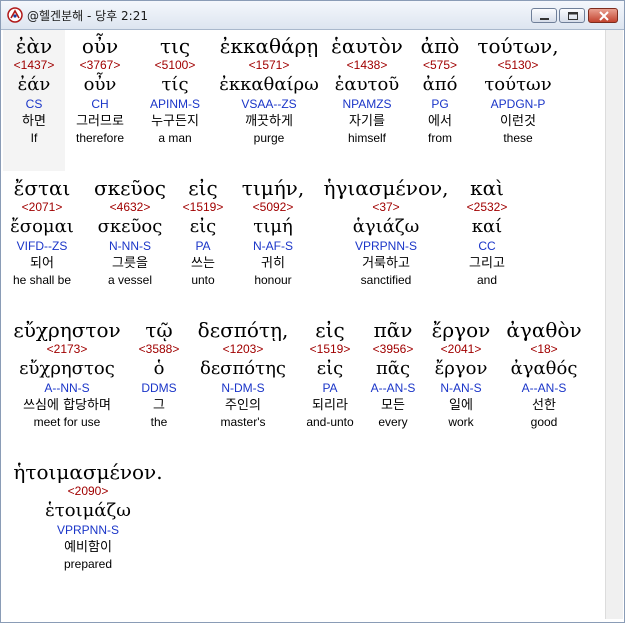 This screenshot has width=625, height=623. What do you see at coordinates (487, 207) in the screenshot?
I see `strongs-number: <2532>` at bounding box center [487, 207].